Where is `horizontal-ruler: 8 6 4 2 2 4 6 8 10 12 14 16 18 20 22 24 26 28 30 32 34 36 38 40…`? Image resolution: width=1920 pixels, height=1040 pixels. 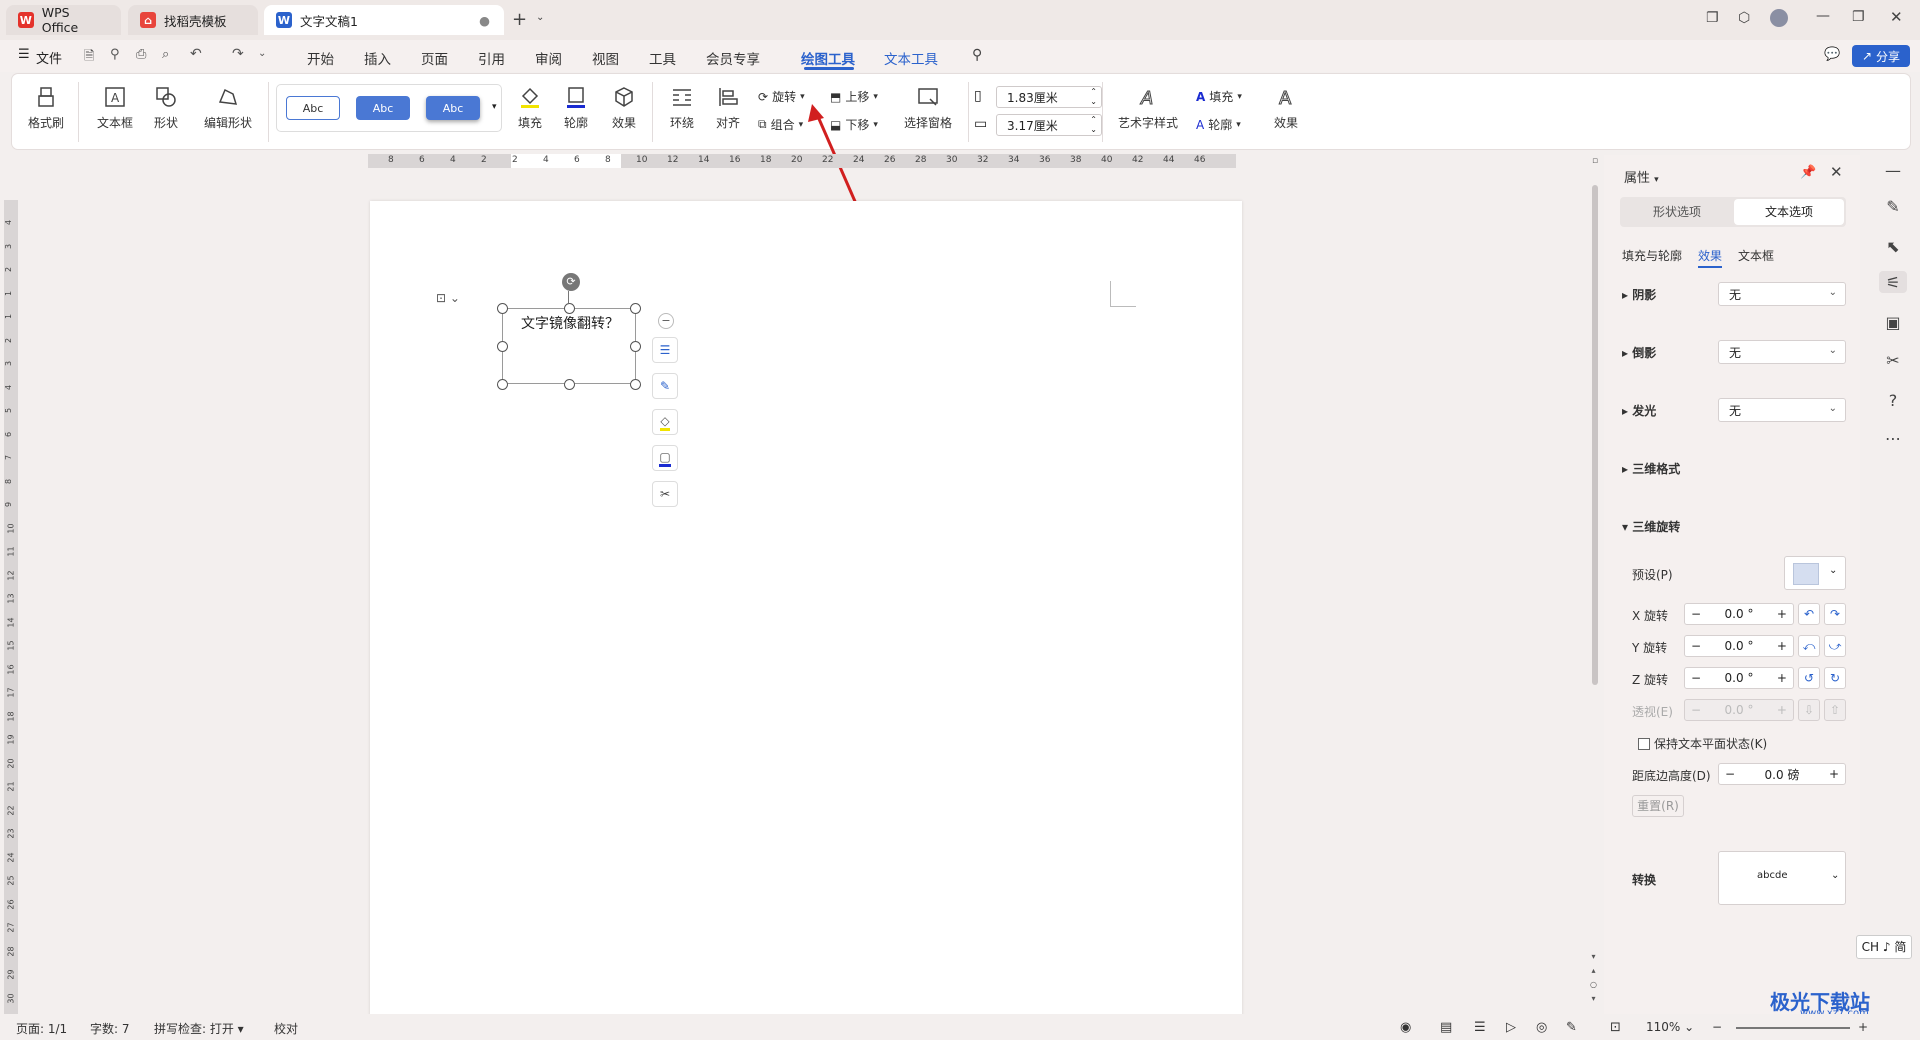
horizontal-ruler: 8 6 4 2 2 4 6 8 10 12 14 16 18 20 22 24 26 28 30 32 34 36 38 40… is located at coordinates (802, 161).